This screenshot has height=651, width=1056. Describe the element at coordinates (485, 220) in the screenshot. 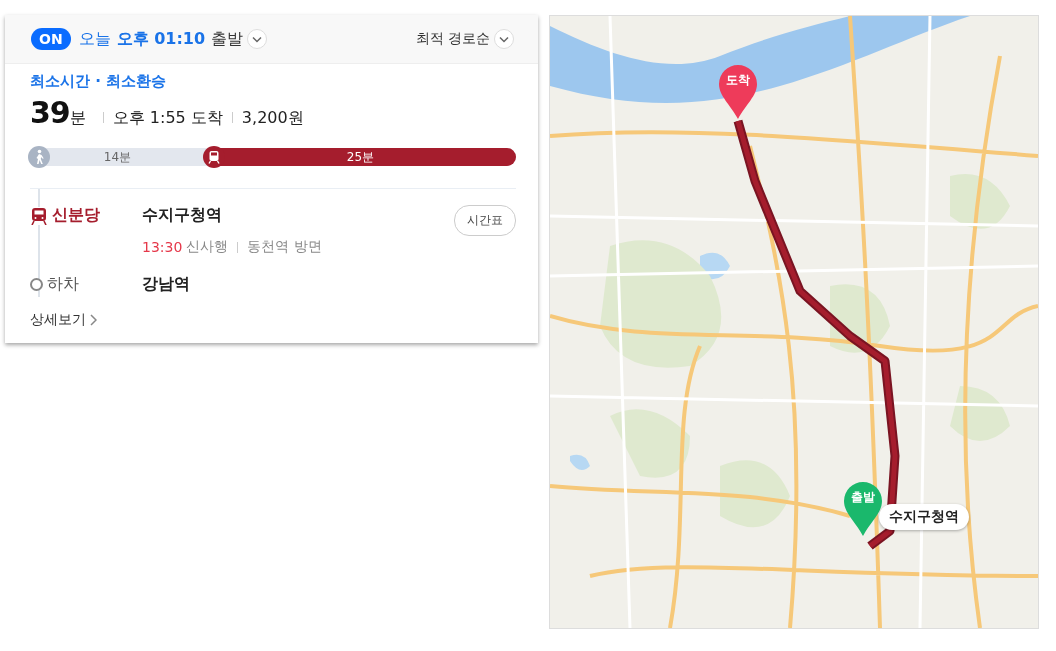

I see `timetable-button: 시간표` at that location.